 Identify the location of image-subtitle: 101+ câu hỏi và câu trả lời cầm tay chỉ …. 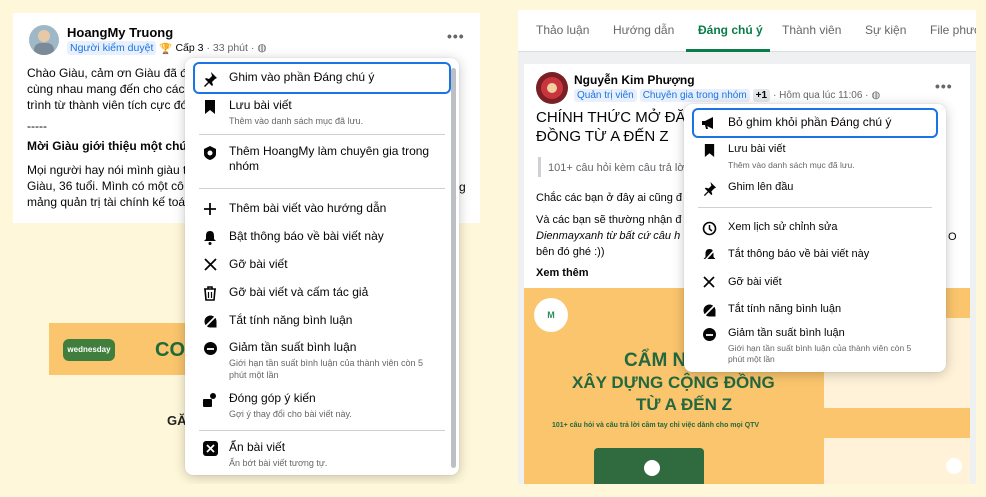
(656, 425).